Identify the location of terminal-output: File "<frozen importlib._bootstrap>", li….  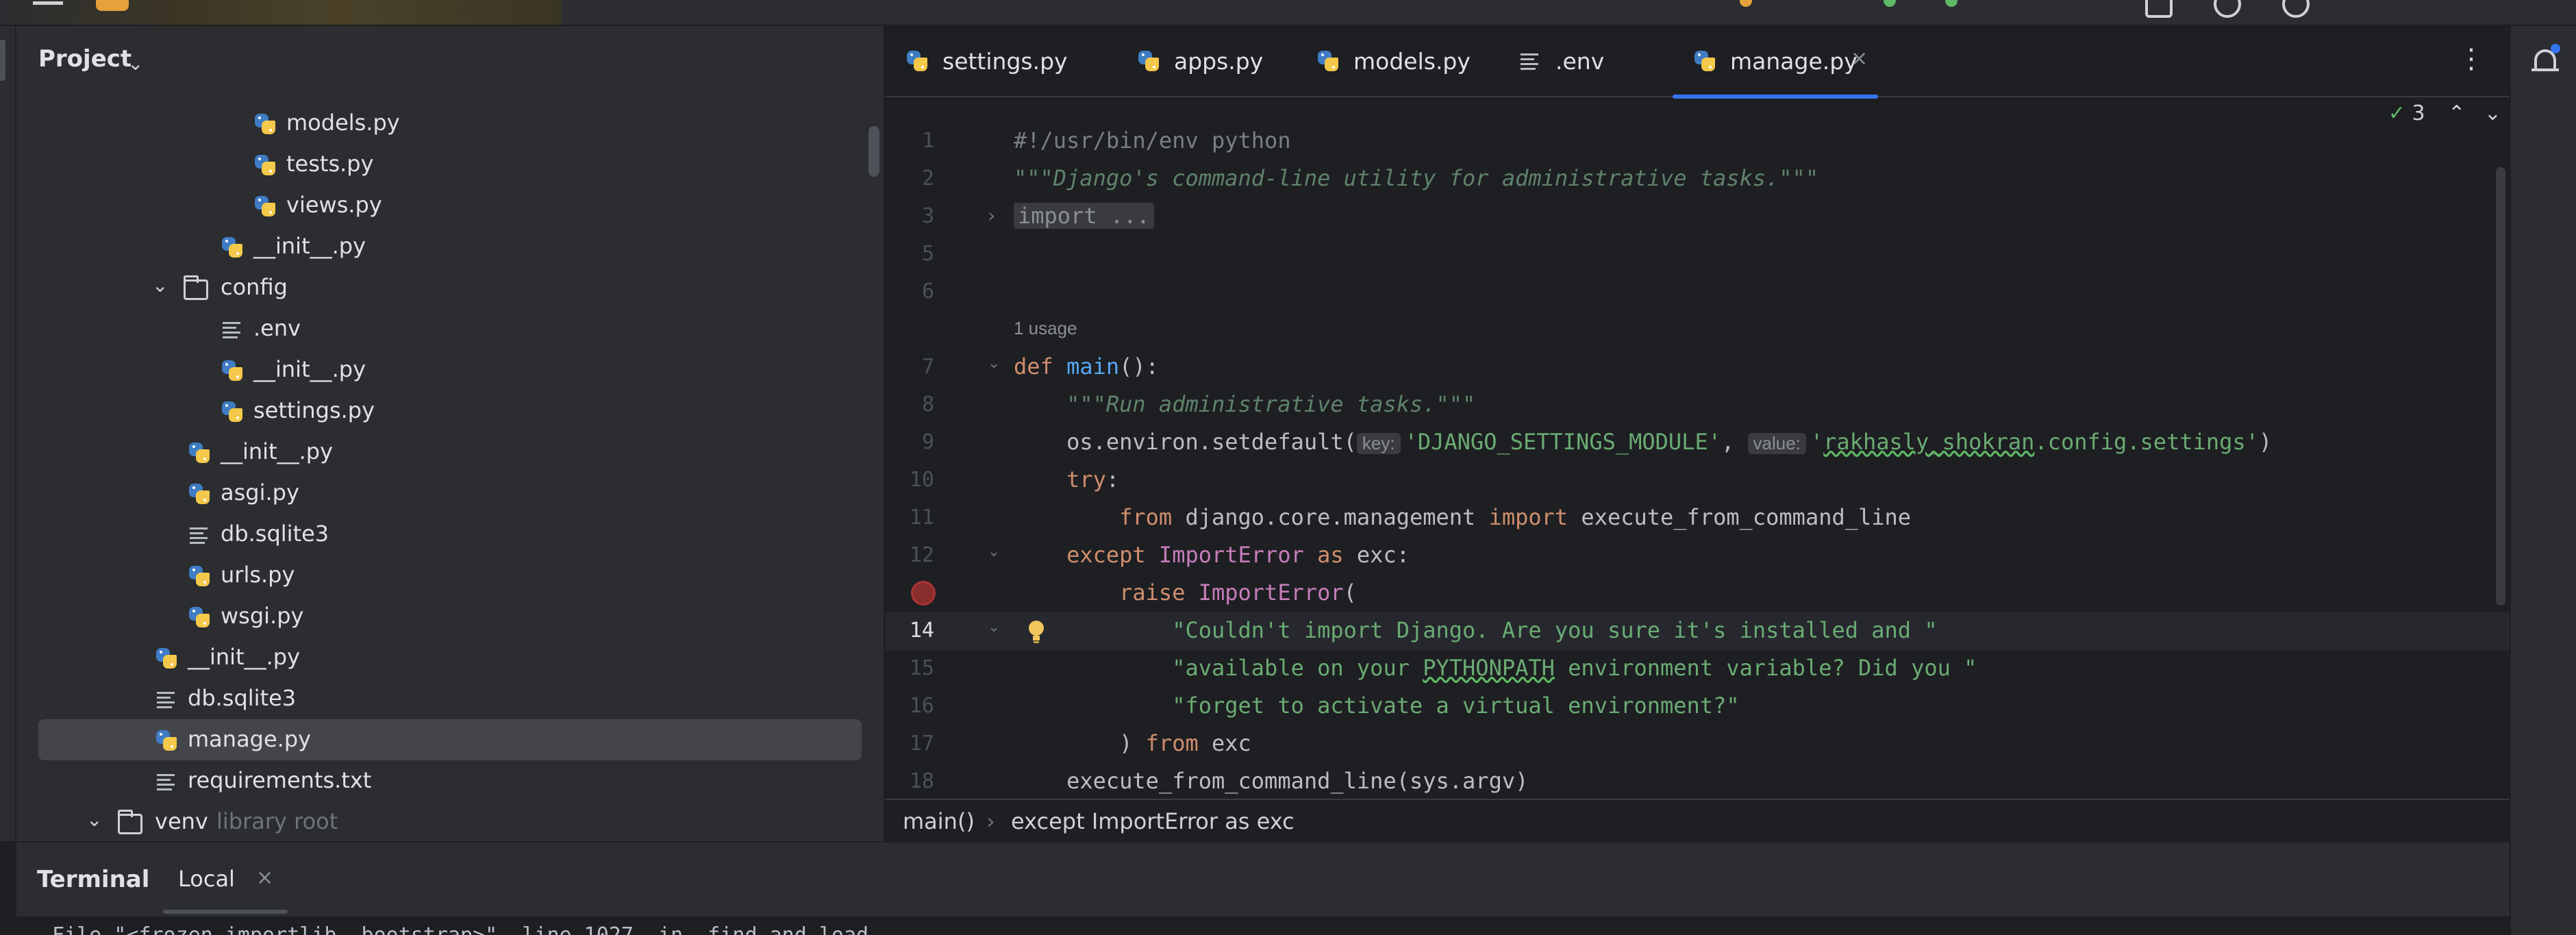
(1263, 926).